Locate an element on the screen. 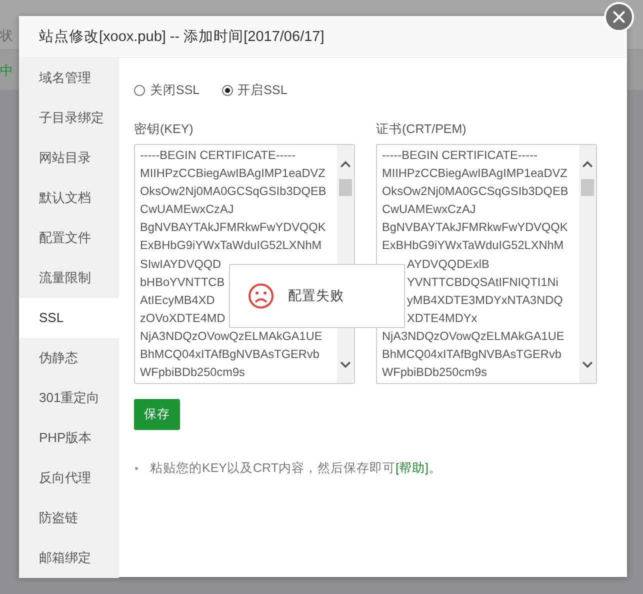  help-note: 粘贴您的KEY以及CRT内容，然后保存即可[帮助]。 is located at coordinates (296, 468).